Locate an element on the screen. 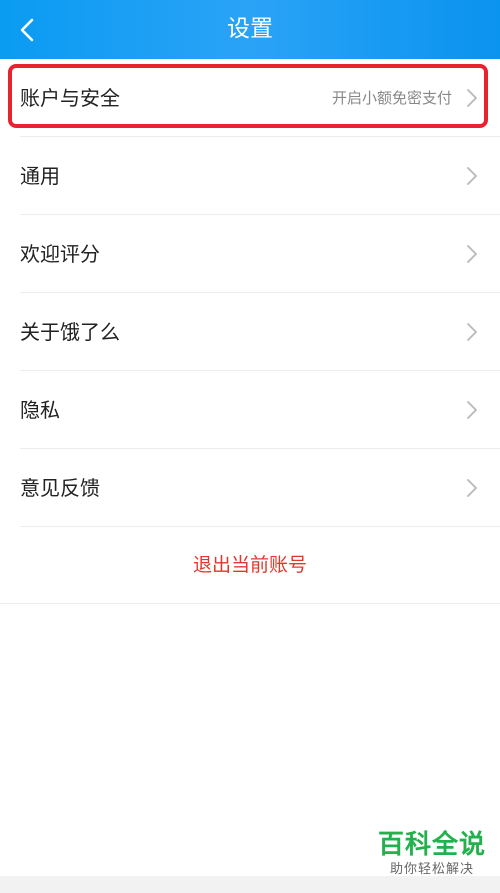  back-button is located at coordinates (28, 30).